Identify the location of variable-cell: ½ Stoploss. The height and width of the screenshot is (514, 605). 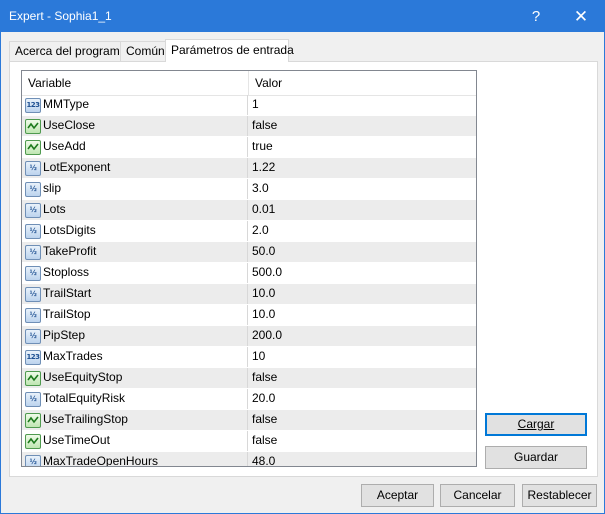
(135, 273).